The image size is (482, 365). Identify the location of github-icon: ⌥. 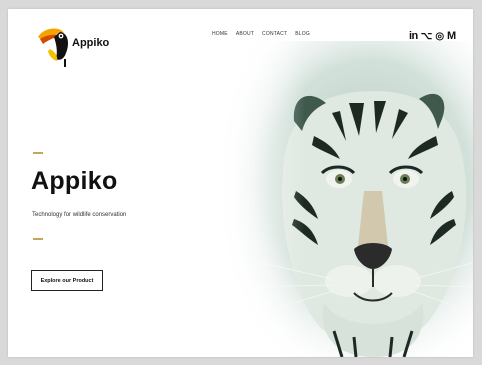
(427, 36).